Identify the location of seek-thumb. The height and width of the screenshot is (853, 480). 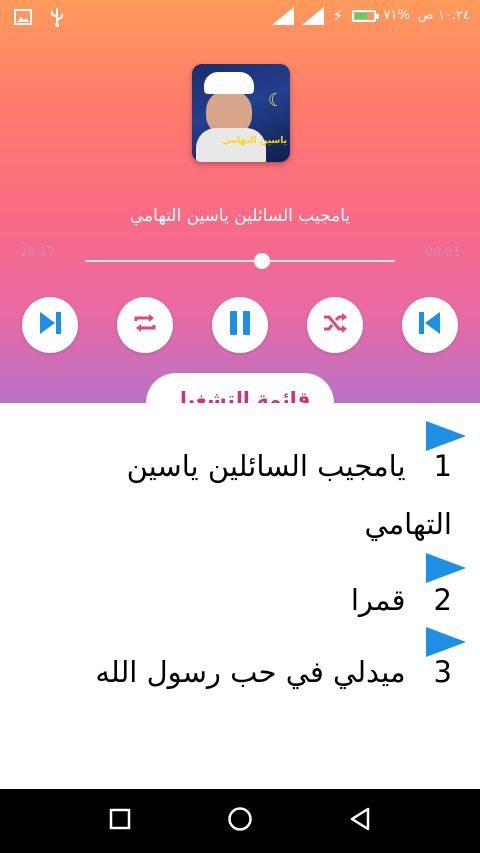
(261, 261).